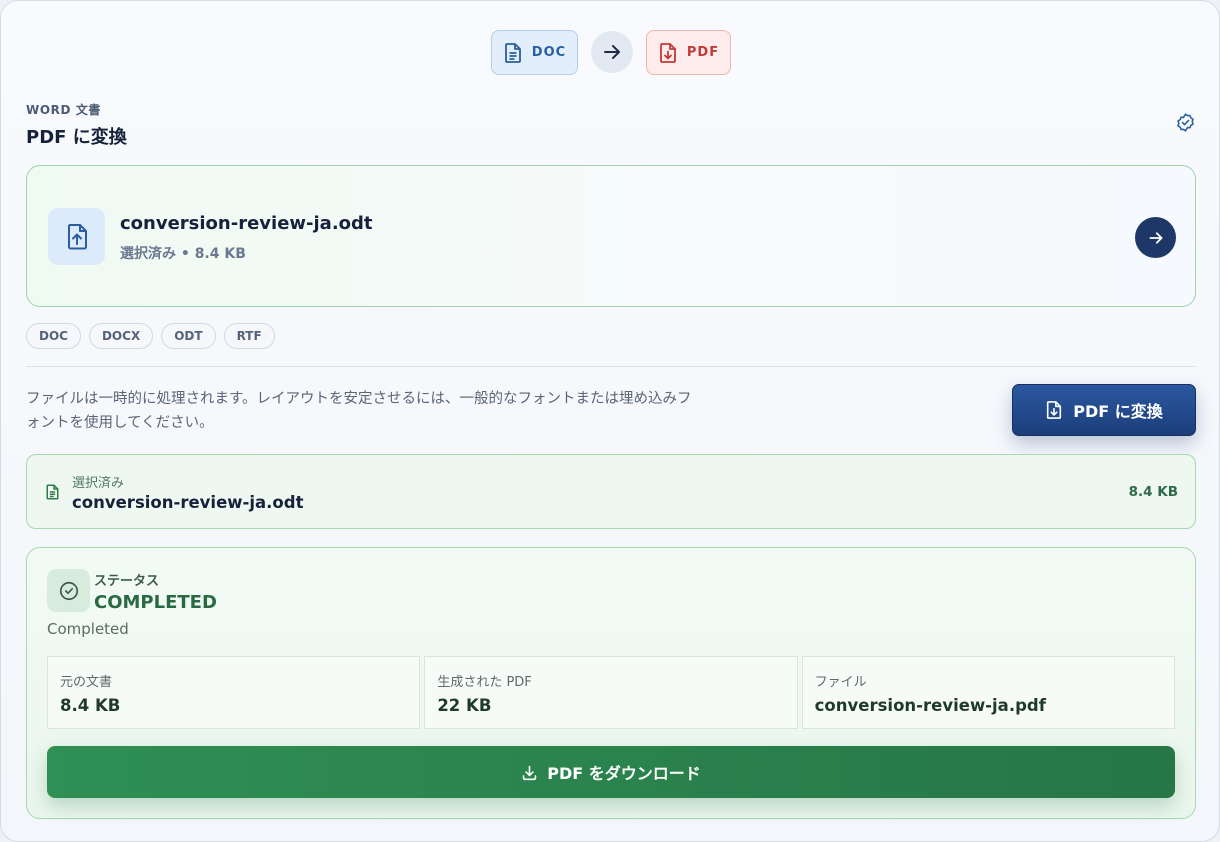 This screenshot has height=842, width=1220. I want to click on convert-to-pdf-button: PDF に変換, so click(1104, 410).